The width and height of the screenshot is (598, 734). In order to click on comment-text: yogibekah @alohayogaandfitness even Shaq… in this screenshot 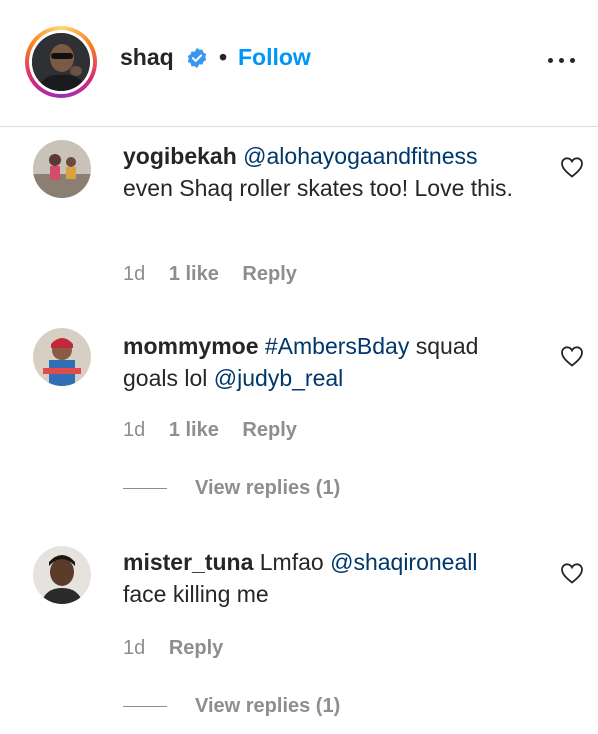, I will do `click(328, 172)`.